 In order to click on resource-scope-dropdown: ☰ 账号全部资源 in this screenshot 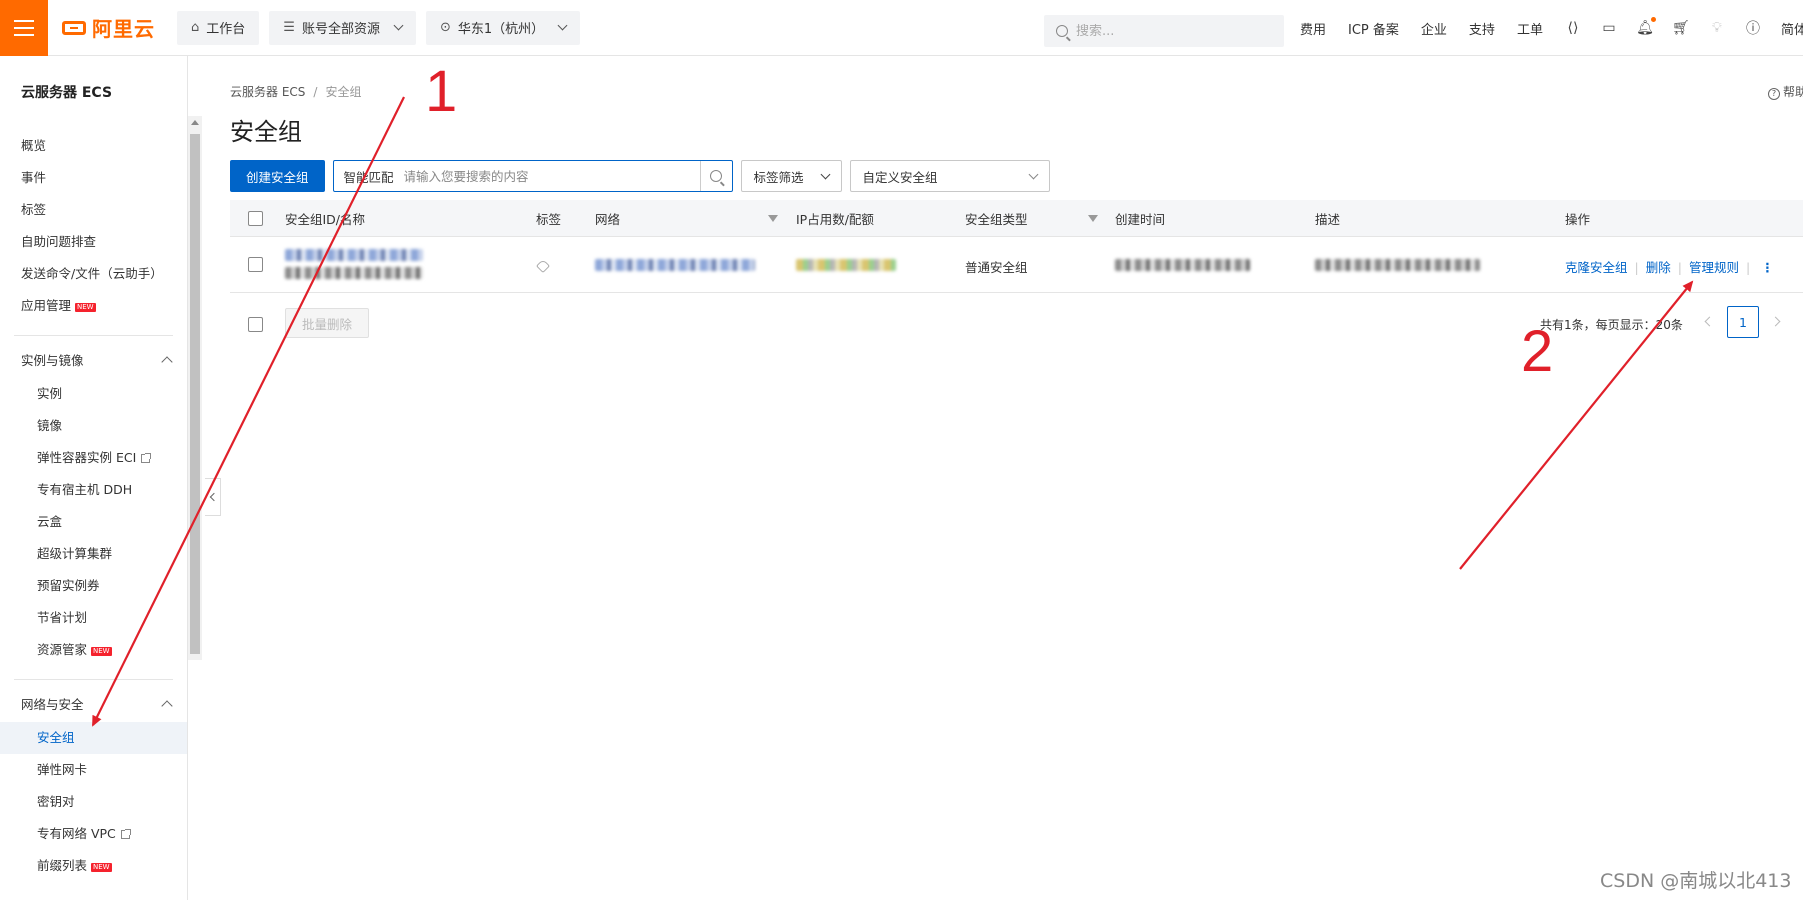, I will do `click(342, 27)`.